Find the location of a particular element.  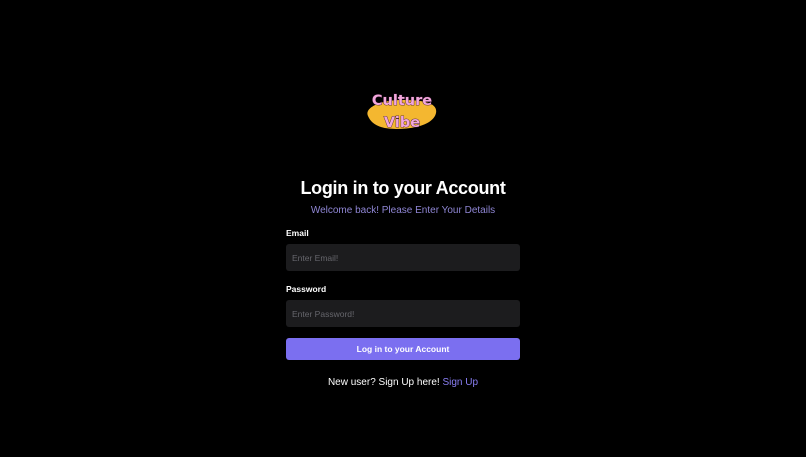

logo-line1: Culture is located at coordinates (402, 101).